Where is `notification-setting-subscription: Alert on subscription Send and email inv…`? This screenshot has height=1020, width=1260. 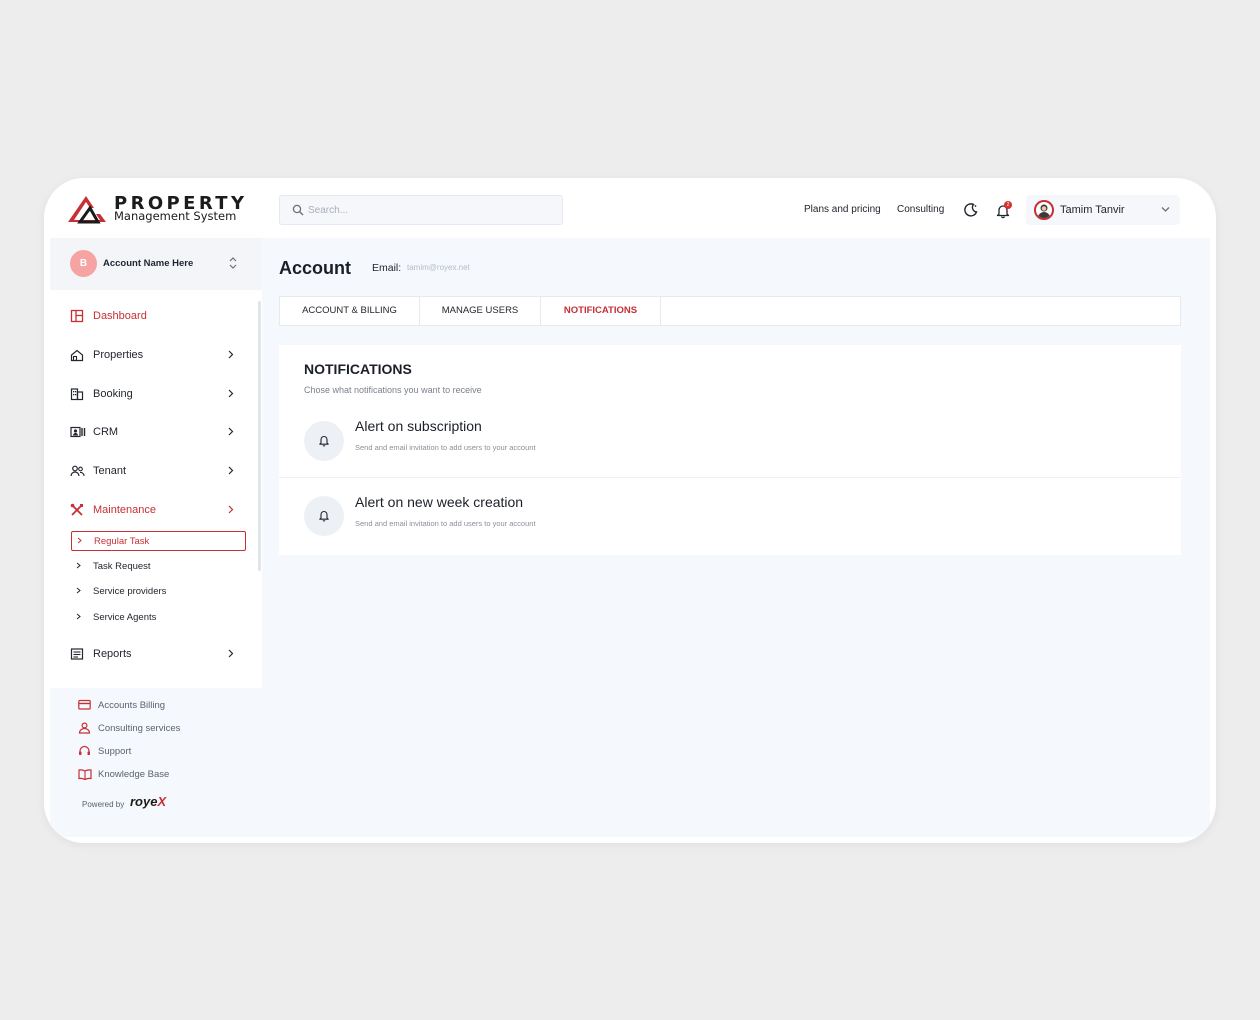
notification-setting-subscription: Alert on subscription Send and email inv… is located at coordinates (730, 439).